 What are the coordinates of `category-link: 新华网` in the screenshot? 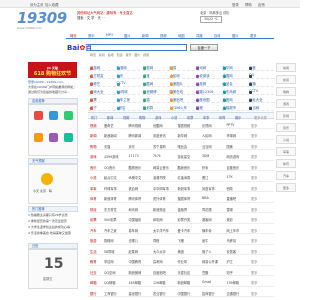 It's located at (183, 135).